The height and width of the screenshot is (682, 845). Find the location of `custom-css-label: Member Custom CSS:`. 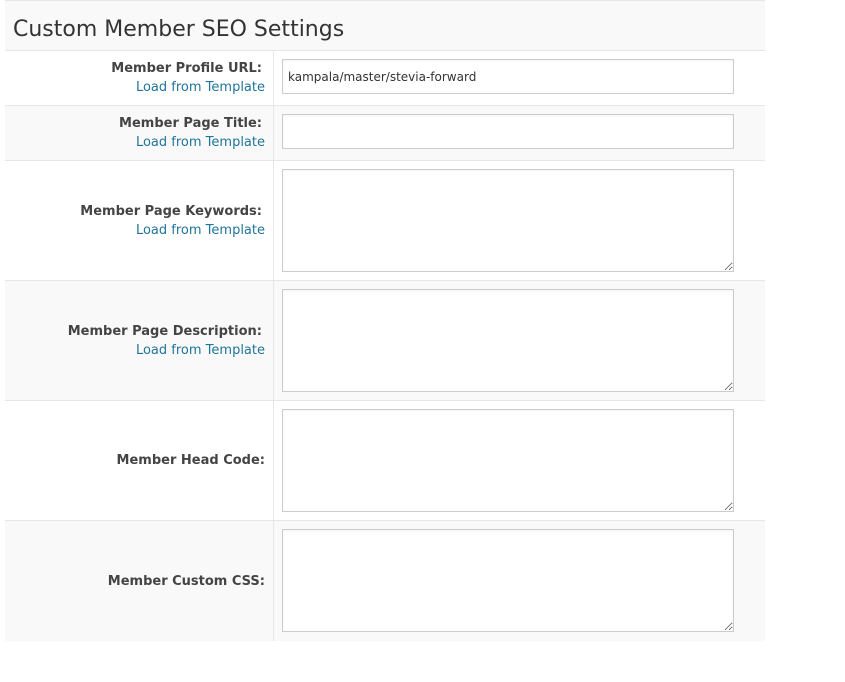

custom-css-label: Member Custom CSS: is located at coordinates (186, 581).